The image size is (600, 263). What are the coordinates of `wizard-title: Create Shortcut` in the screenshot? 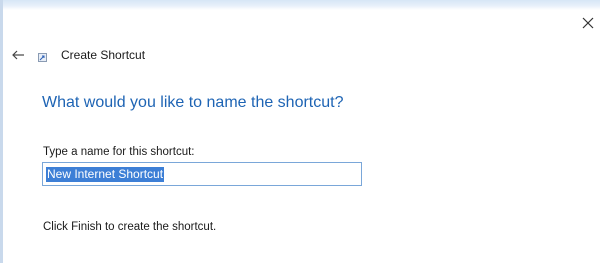 It's located at (103, 55).